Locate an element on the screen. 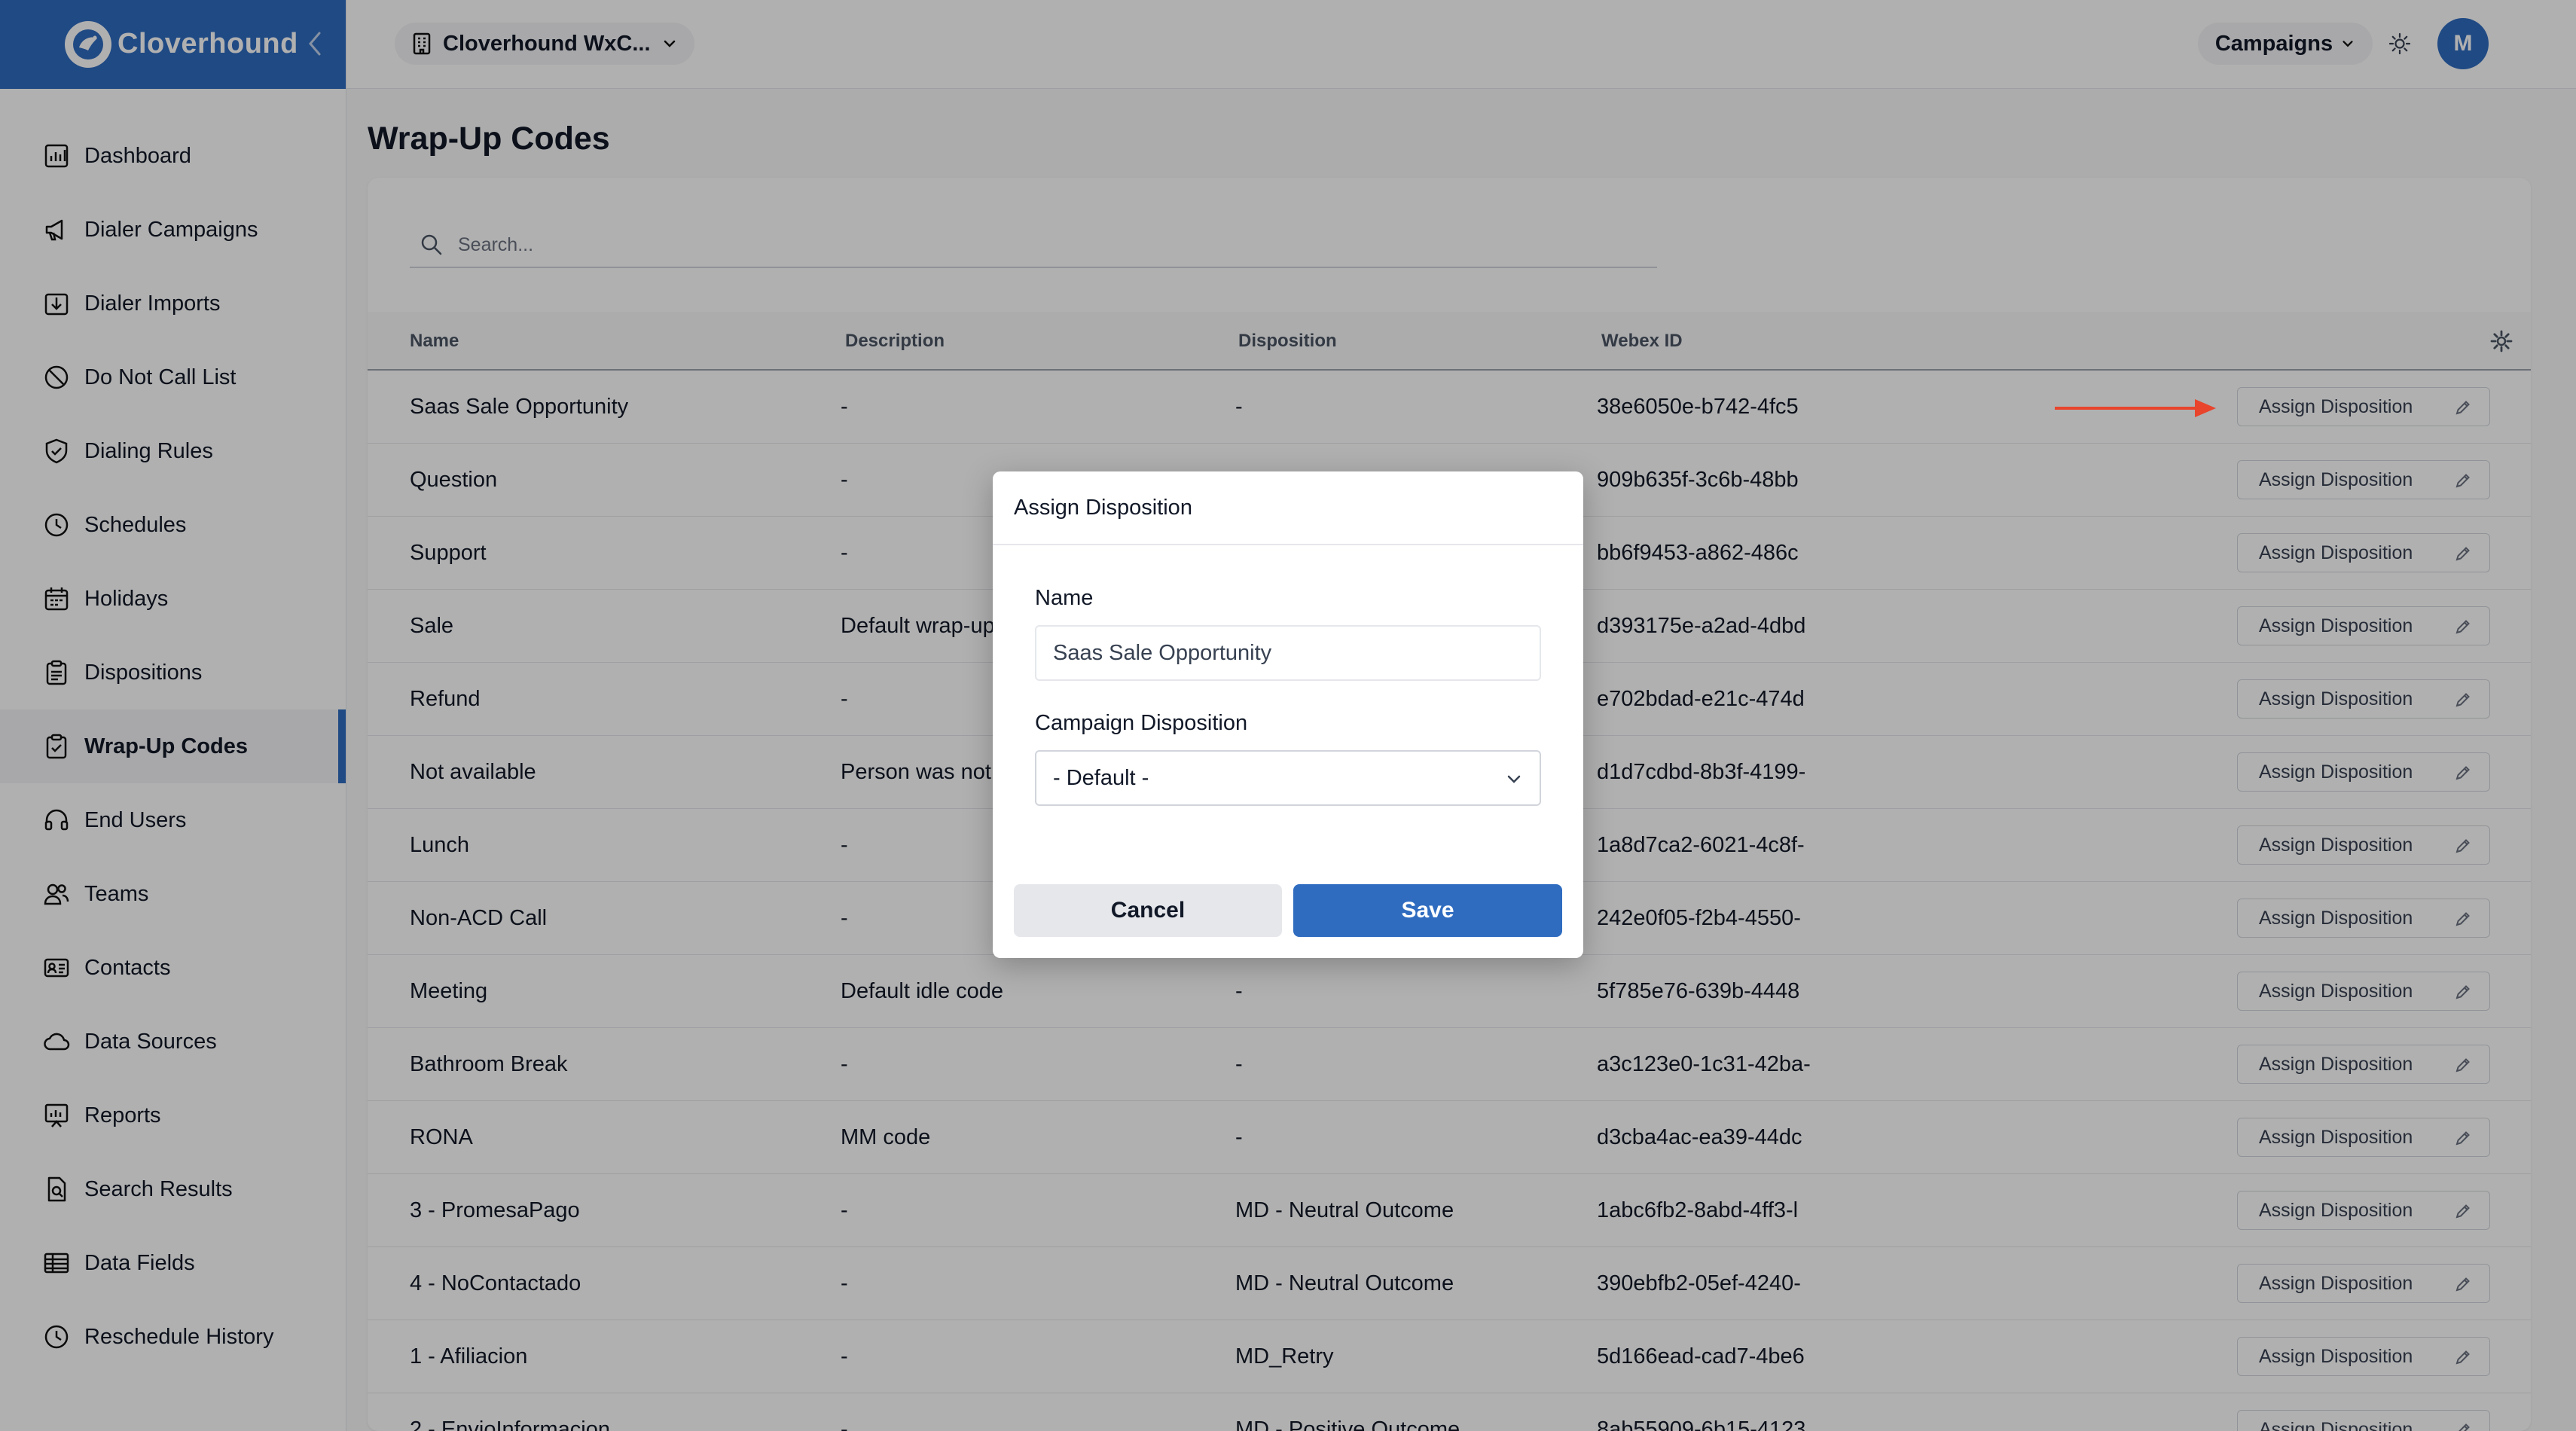 The height and width of the screenshot is (1431, 2576). modal-title: Assign Disposition is located at coordinates (1288, 508).